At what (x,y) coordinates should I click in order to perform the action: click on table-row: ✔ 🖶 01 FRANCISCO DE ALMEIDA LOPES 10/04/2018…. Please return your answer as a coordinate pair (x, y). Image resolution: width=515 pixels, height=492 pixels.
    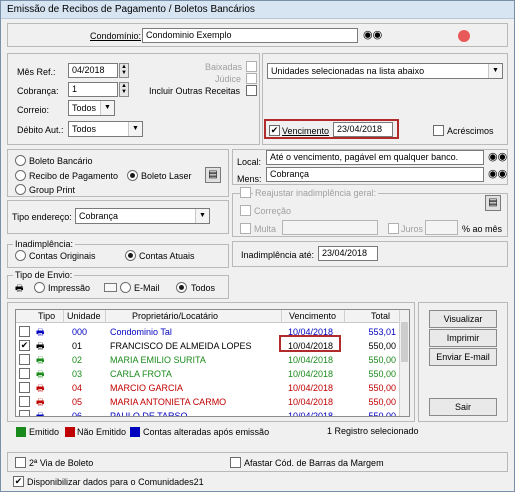
    Looking at the image, I should click on (208, 346).